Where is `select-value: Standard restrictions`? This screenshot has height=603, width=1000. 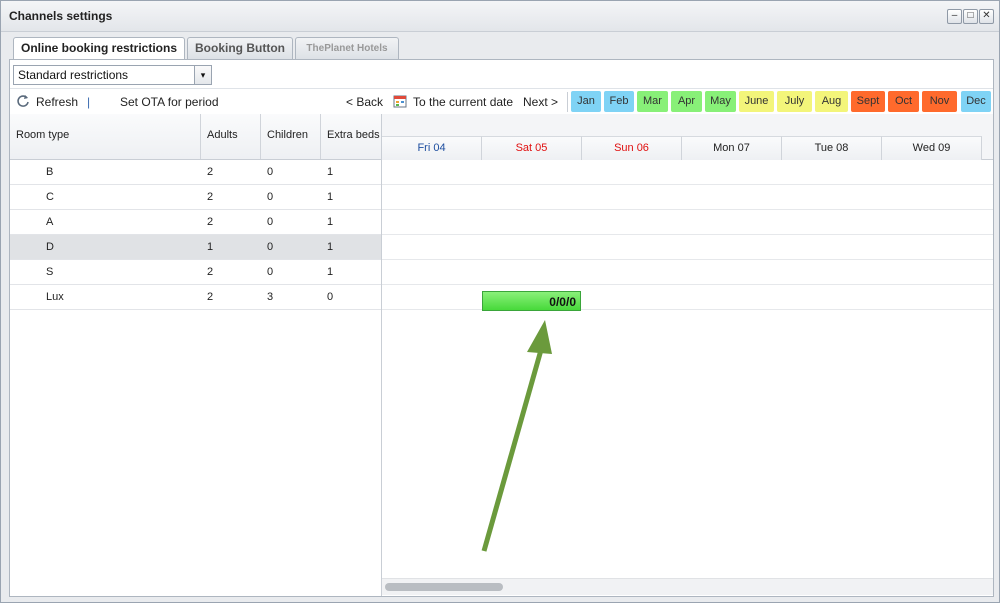 select-value: Standard restrictions is located at coordinates (73, 75).